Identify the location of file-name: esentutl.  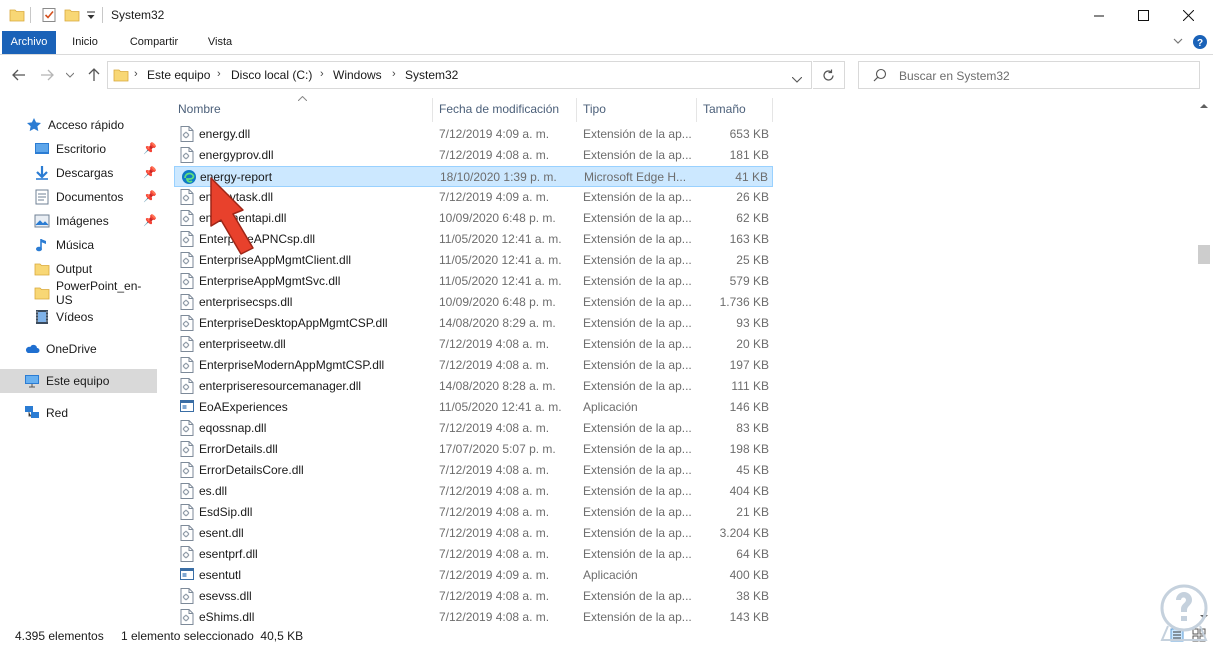
(220, 575).